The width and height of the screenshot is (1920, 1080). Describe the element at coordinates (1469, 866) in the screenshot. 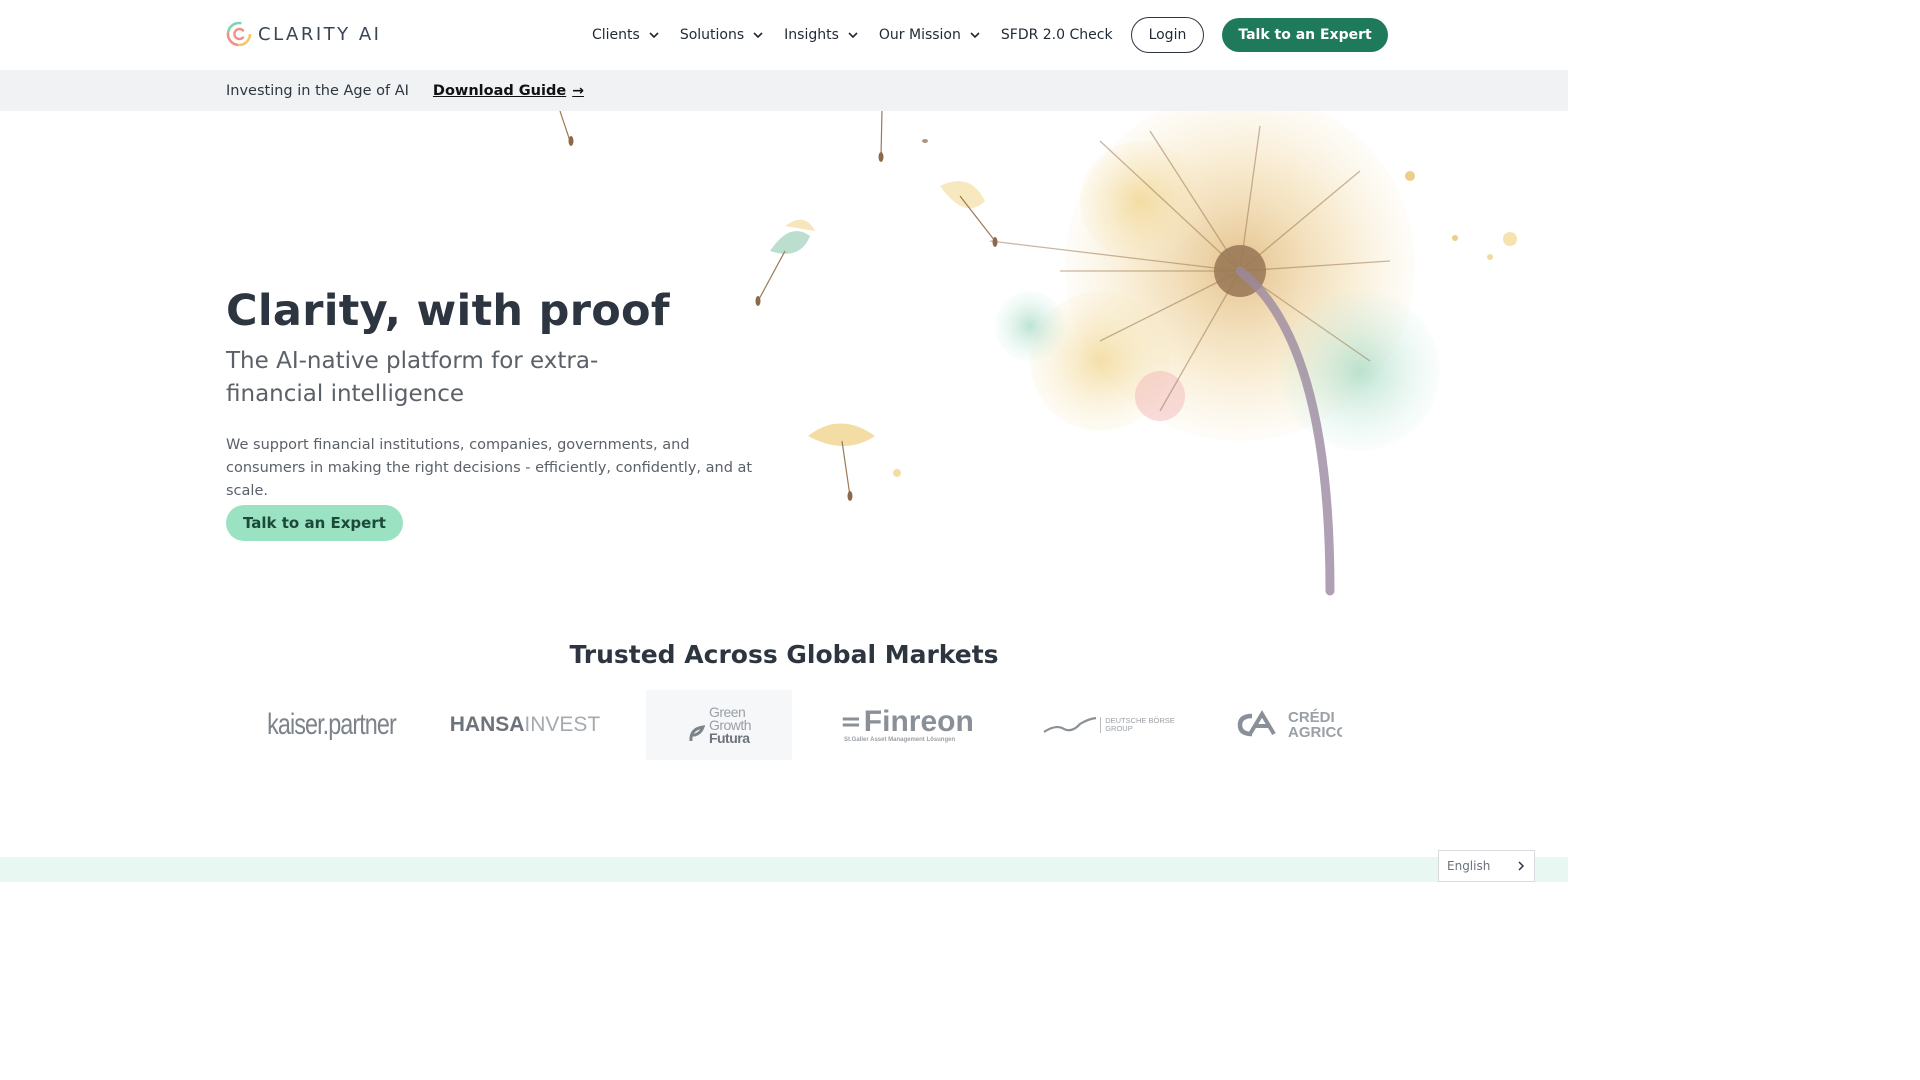

I see `language-current: English` at that location.